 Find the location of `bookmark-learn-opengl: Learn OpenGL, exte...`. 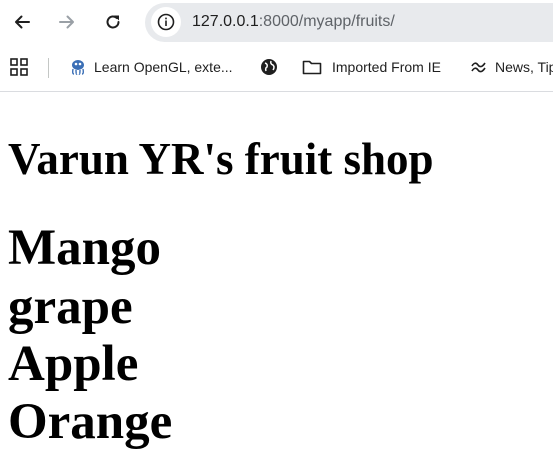

bookmark-learn-opengl: Learn OpenGL, exte... is located at coordinates (151, 67).